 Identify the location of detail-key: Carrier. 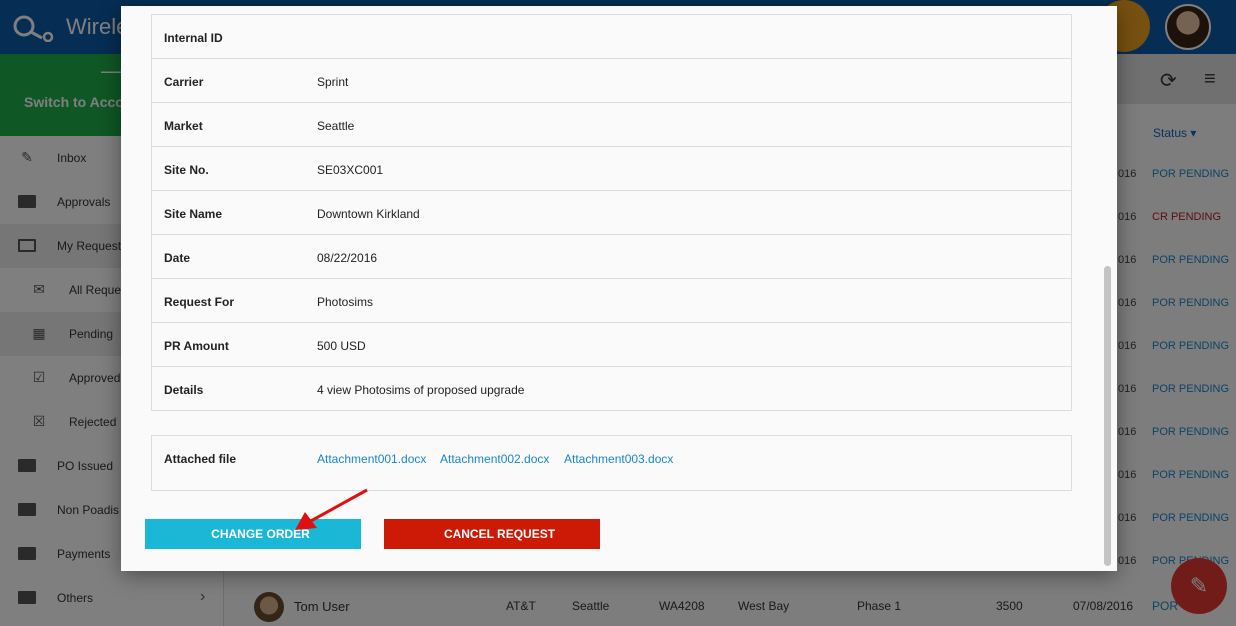
(184, 82).